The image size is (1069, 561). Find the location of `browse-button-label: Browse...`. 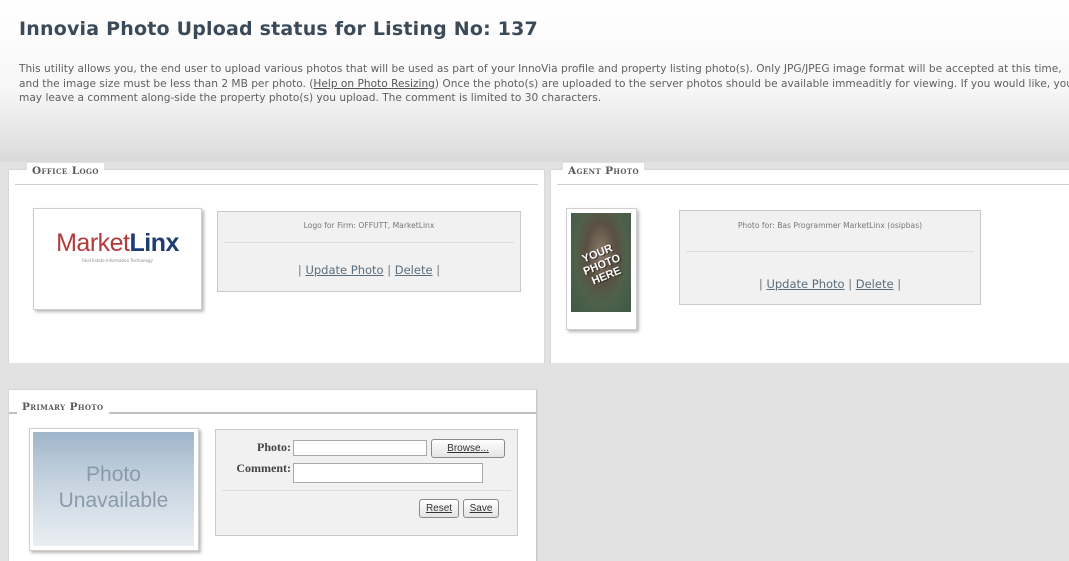

browse-button-label: Browse... is located at coordinates (468, 448).